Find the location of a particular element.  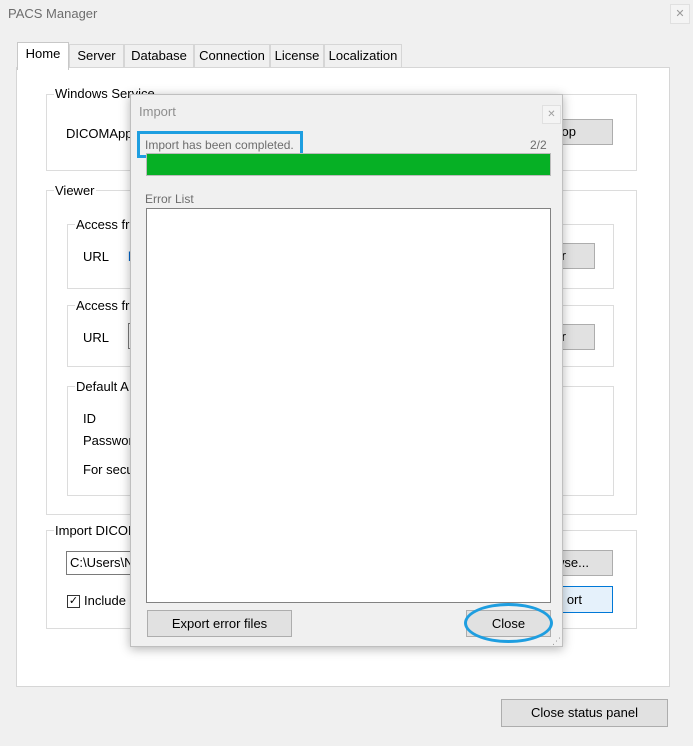

tab-database: Database is located at coordinates (159, 56).